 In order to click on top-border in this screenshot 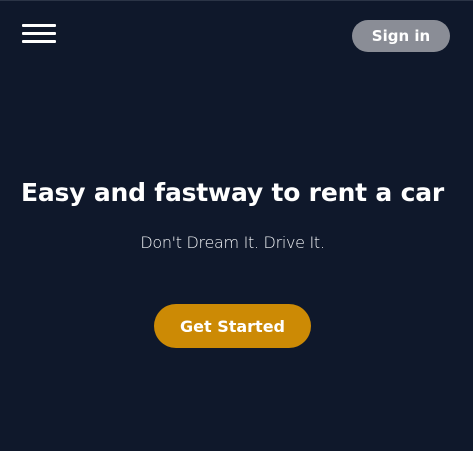, I will do `click(236, 0)`.